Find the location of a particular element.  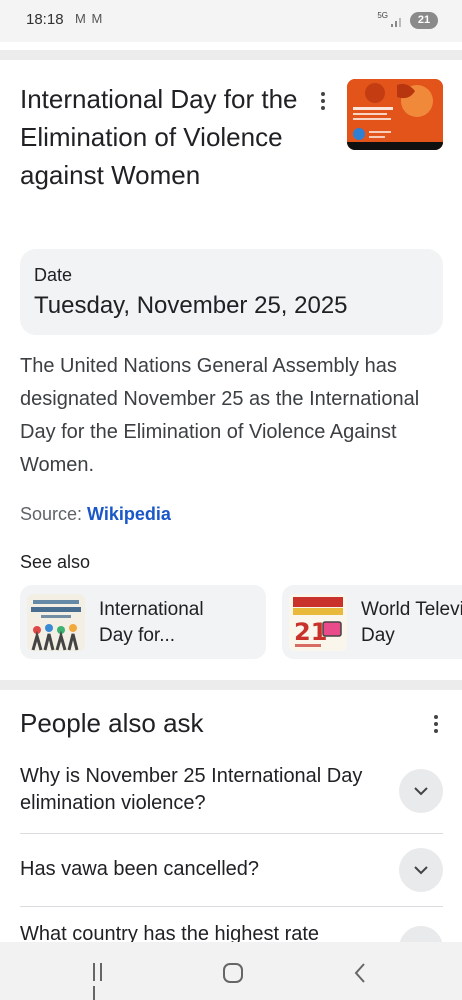

date-card: Date Tuesday, November 25, 2025 is located at coordinates (231, 292).